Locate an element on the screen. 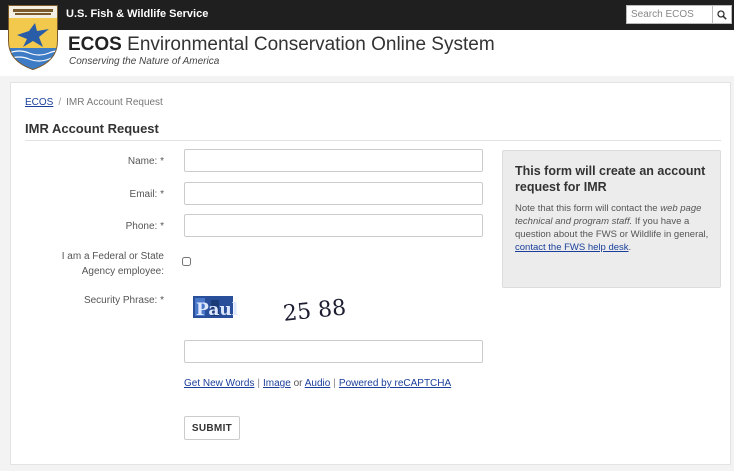  top-bar: U.S. Fish & Wildlife Service is located at coordinates (367, 15).